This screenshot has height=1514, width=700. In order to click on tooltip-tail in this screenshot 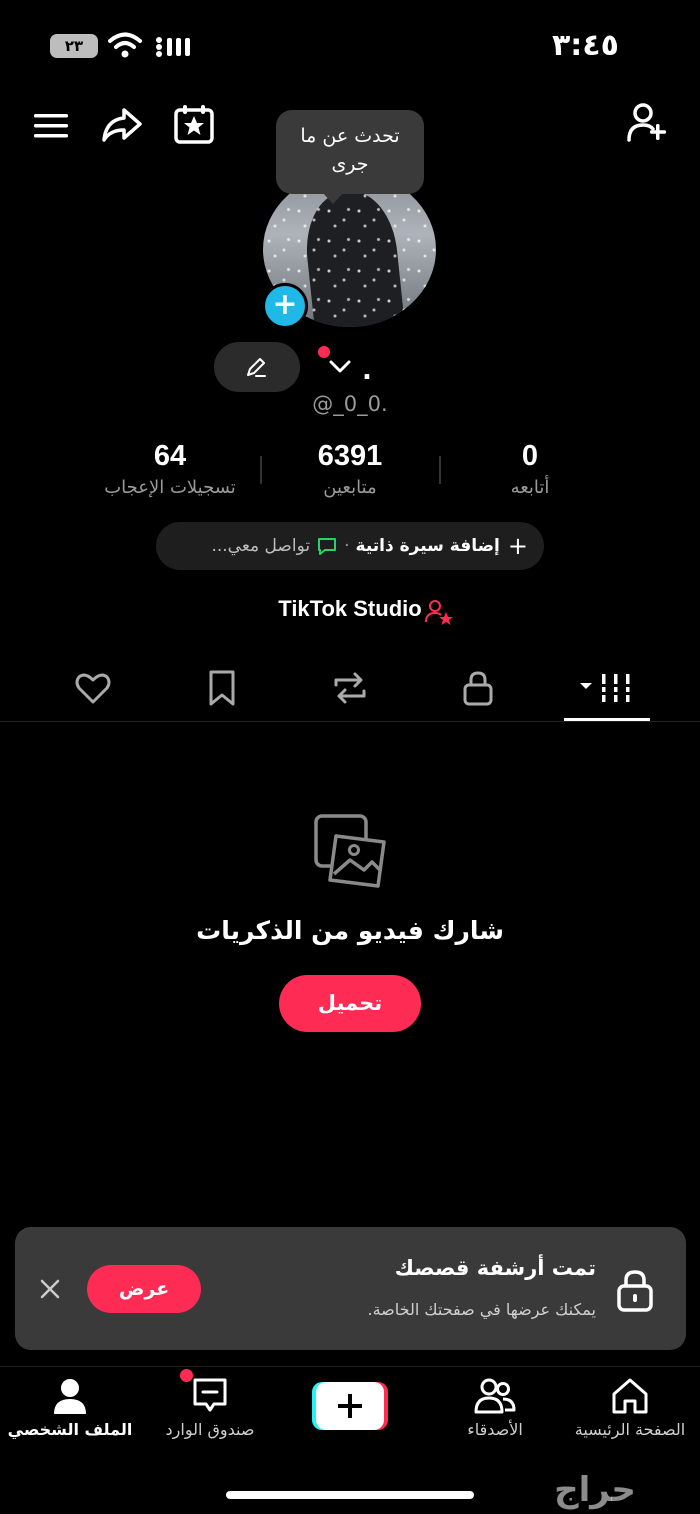, I will do `click(333, 198)`.